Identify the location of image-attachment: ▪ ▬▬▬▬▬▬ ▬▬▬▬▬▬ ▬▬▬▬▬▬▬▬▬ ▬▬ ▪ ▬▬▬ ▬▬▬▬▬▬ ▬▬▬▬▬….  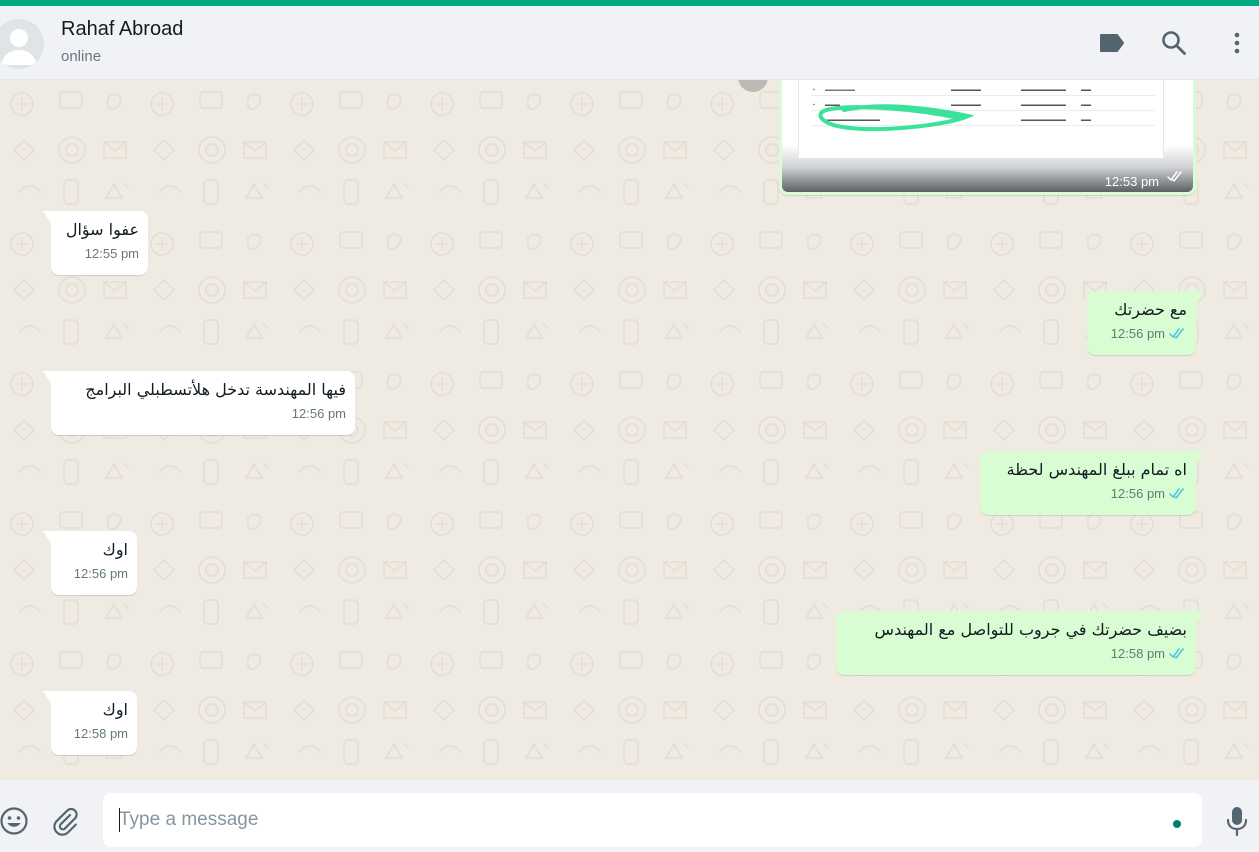
(987, 136).